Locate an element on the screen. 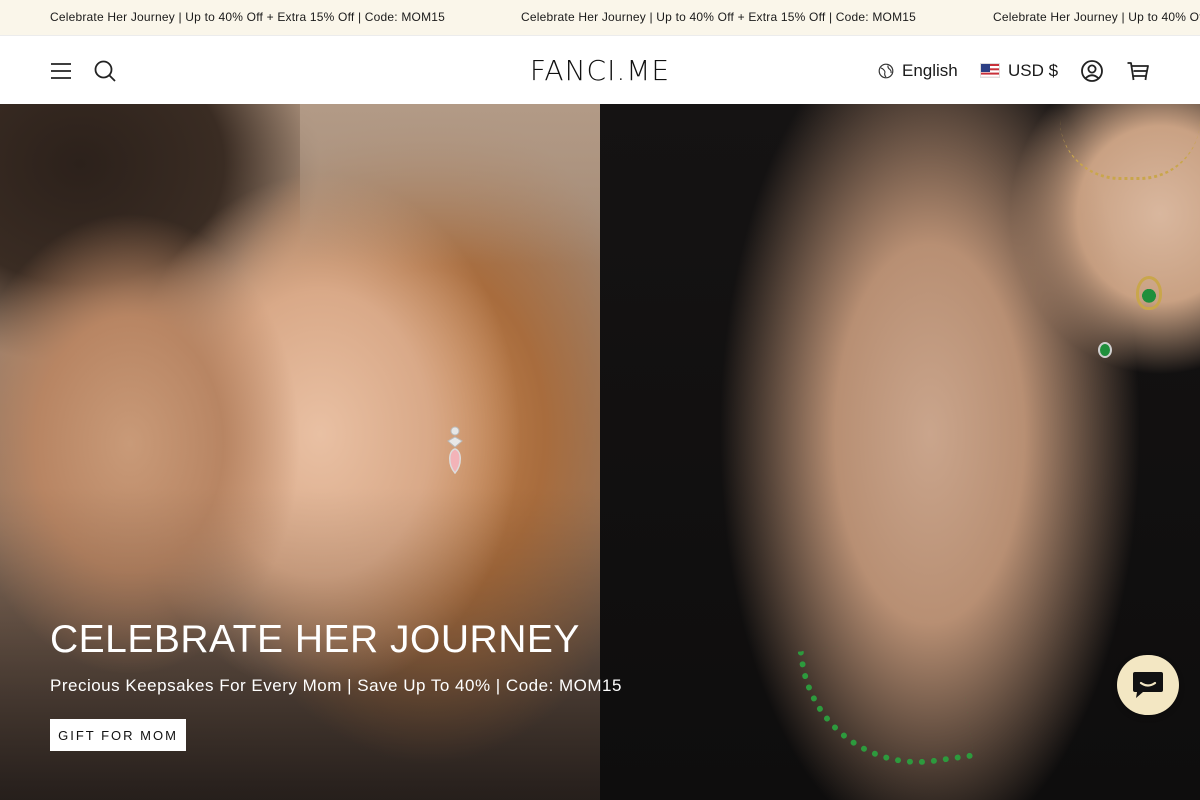  account-button is located at coordinates (1092, 70).